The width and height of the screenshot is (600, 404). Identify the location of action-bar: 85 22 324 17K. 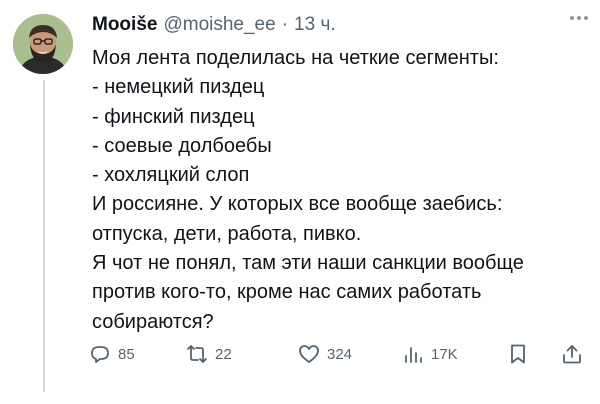
(338, 356).